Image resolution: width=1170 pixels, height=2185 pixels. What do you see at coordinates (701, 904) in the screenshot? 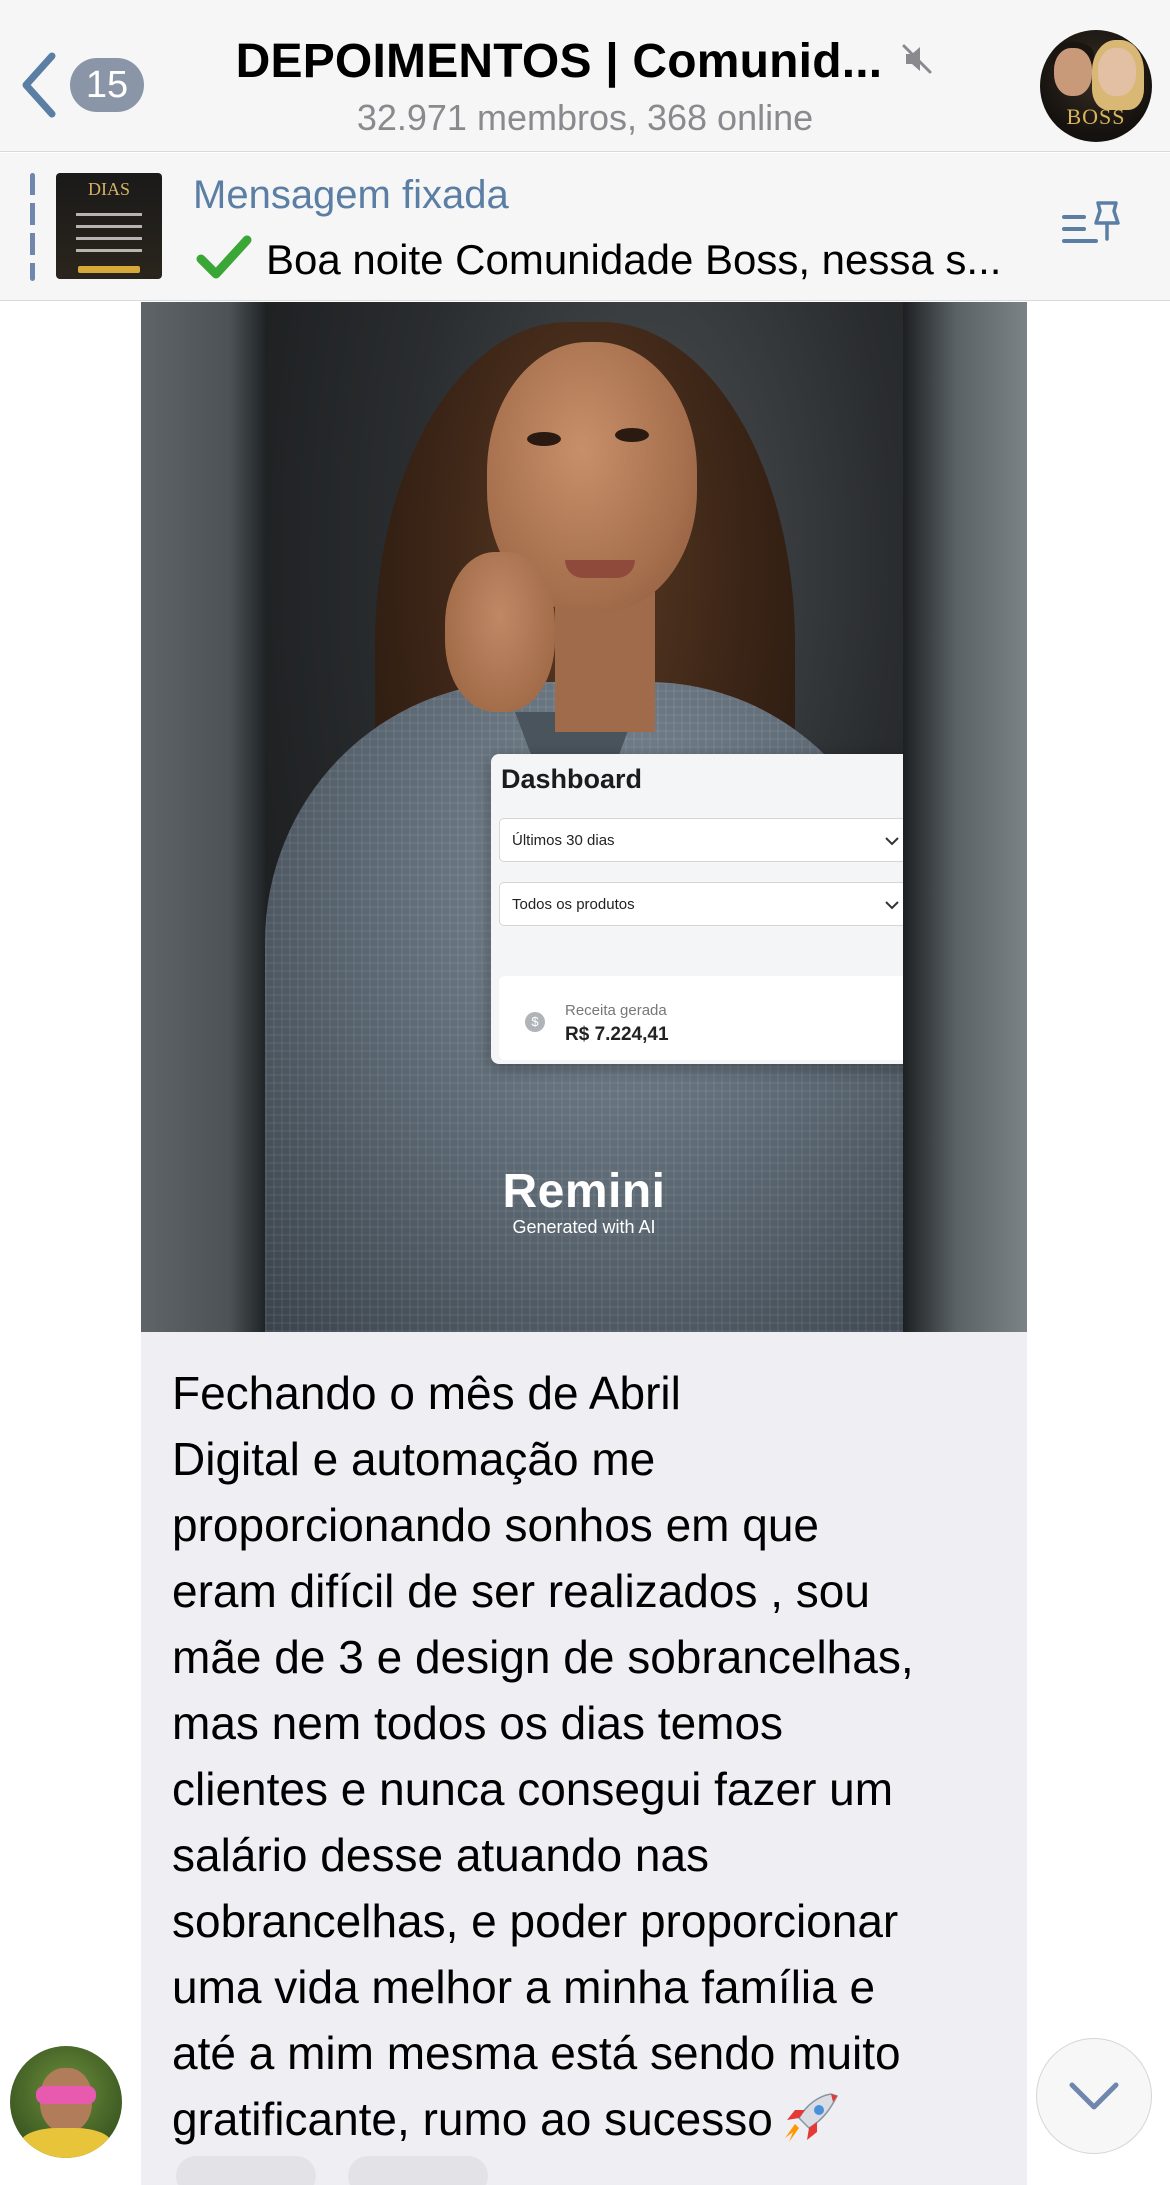
I see `products-select: Todos os produtos` at bounding box center [701, 904].